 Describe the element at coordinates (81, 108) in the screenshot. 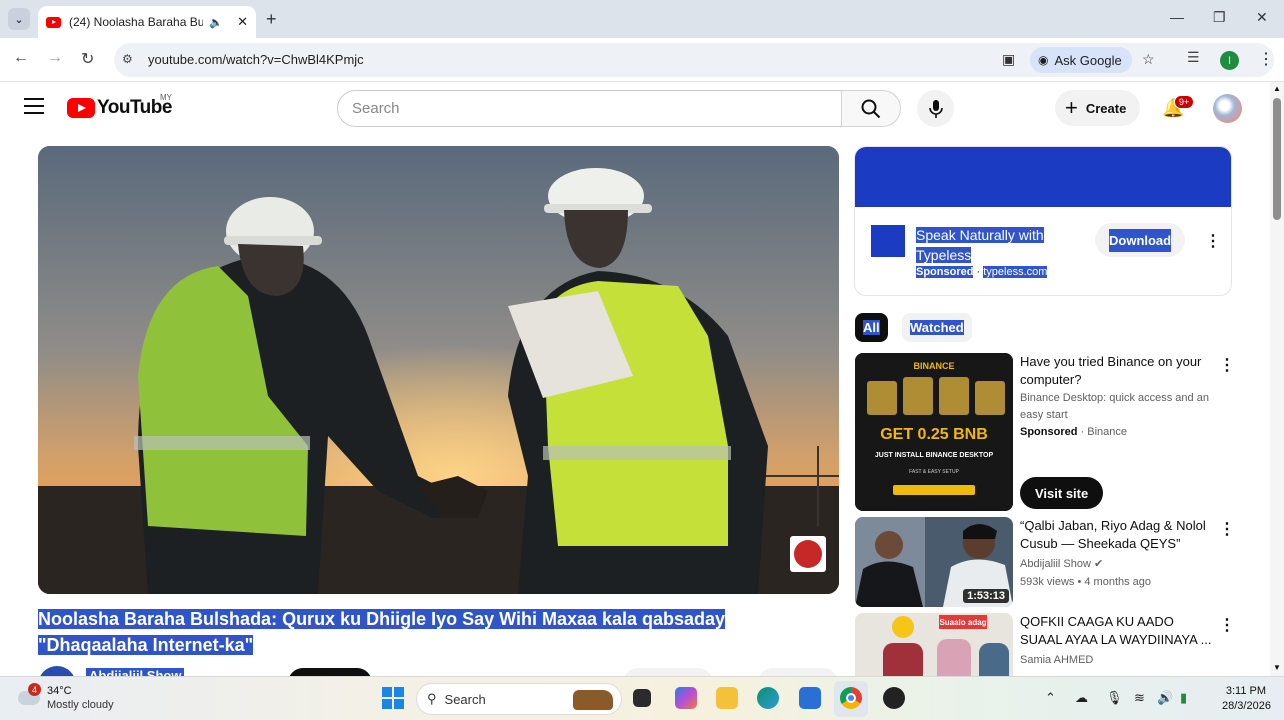

I see `youtube-play-icon` at that location.